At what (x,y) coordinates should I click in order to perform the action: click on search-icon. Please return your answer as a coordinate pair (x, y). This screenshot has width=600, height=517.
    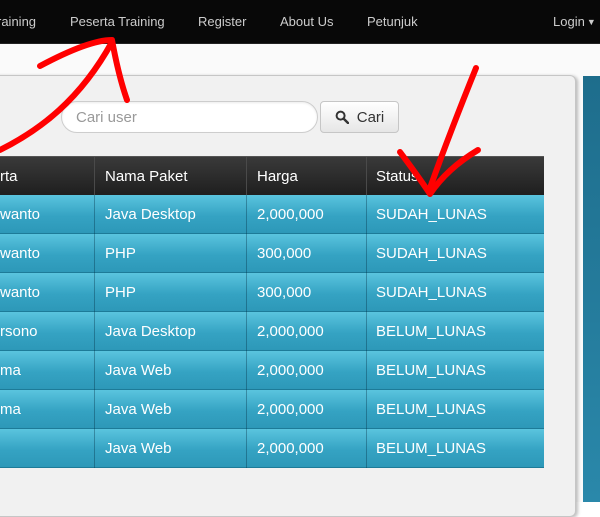
    Looking at the image, I should click on (342, 117).